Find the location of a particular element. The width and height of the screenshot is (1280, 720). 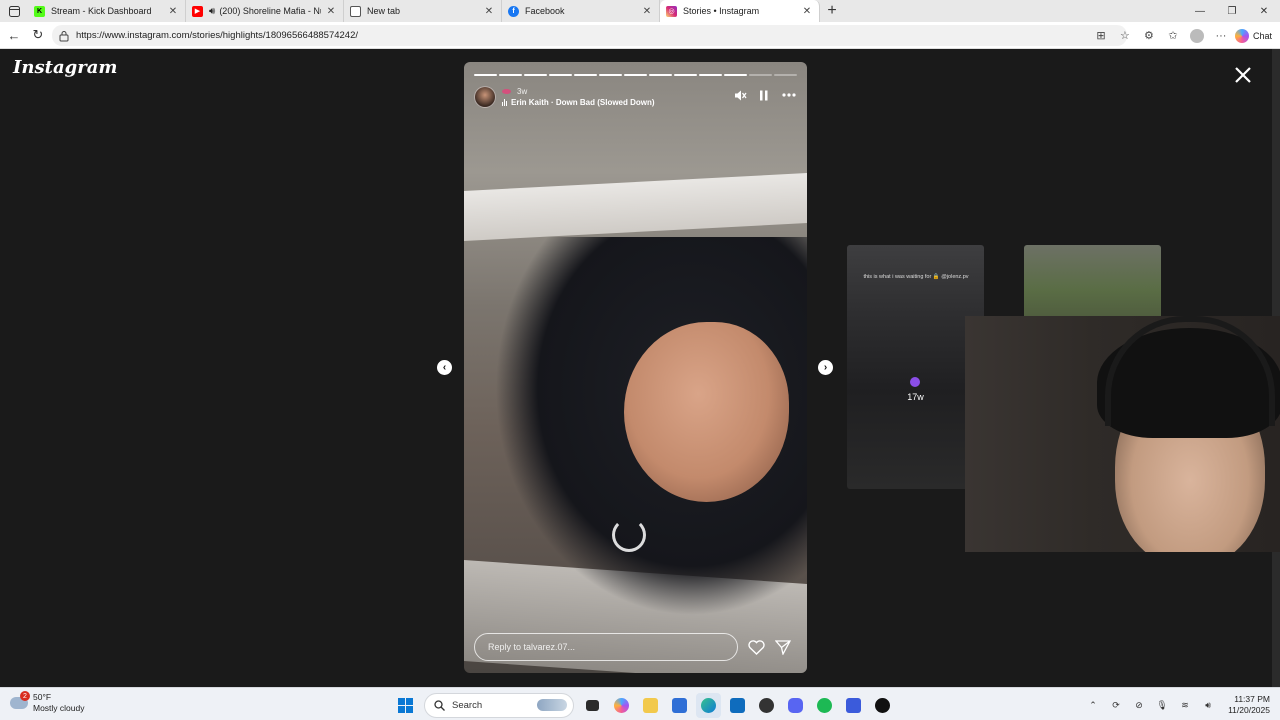

pause-icon is located at coordinates (764, 95).